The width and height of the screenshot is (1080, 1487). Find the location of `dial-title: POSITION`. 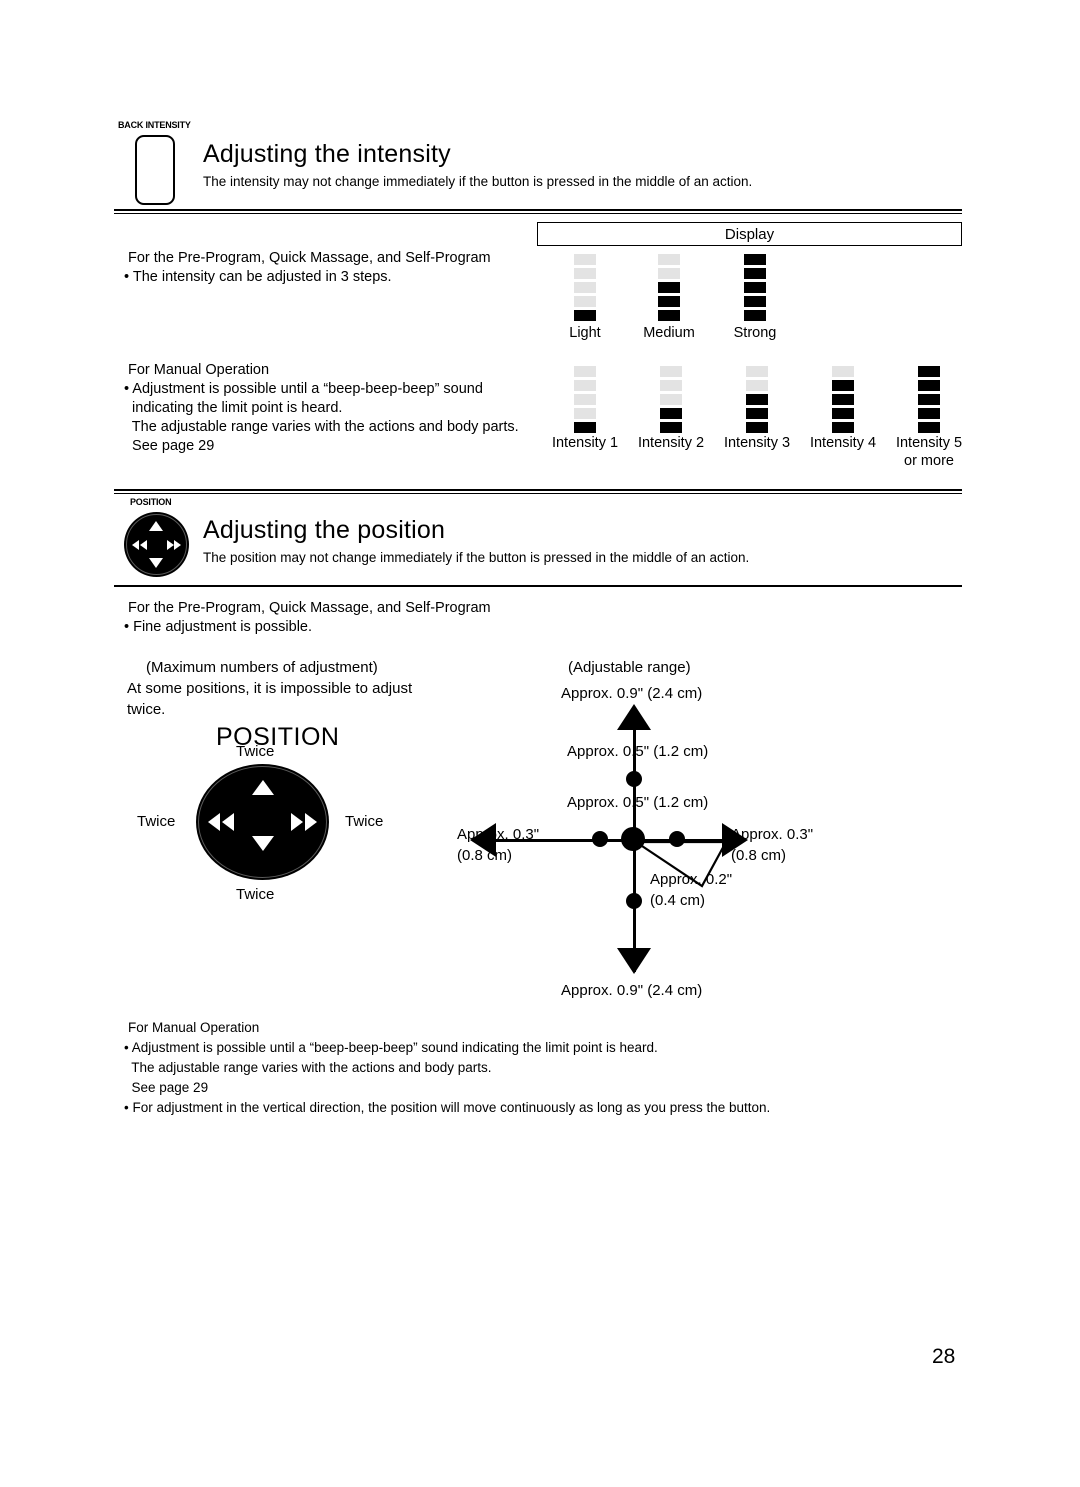

dial-title: POSITION is located at coordinates (278, 737).